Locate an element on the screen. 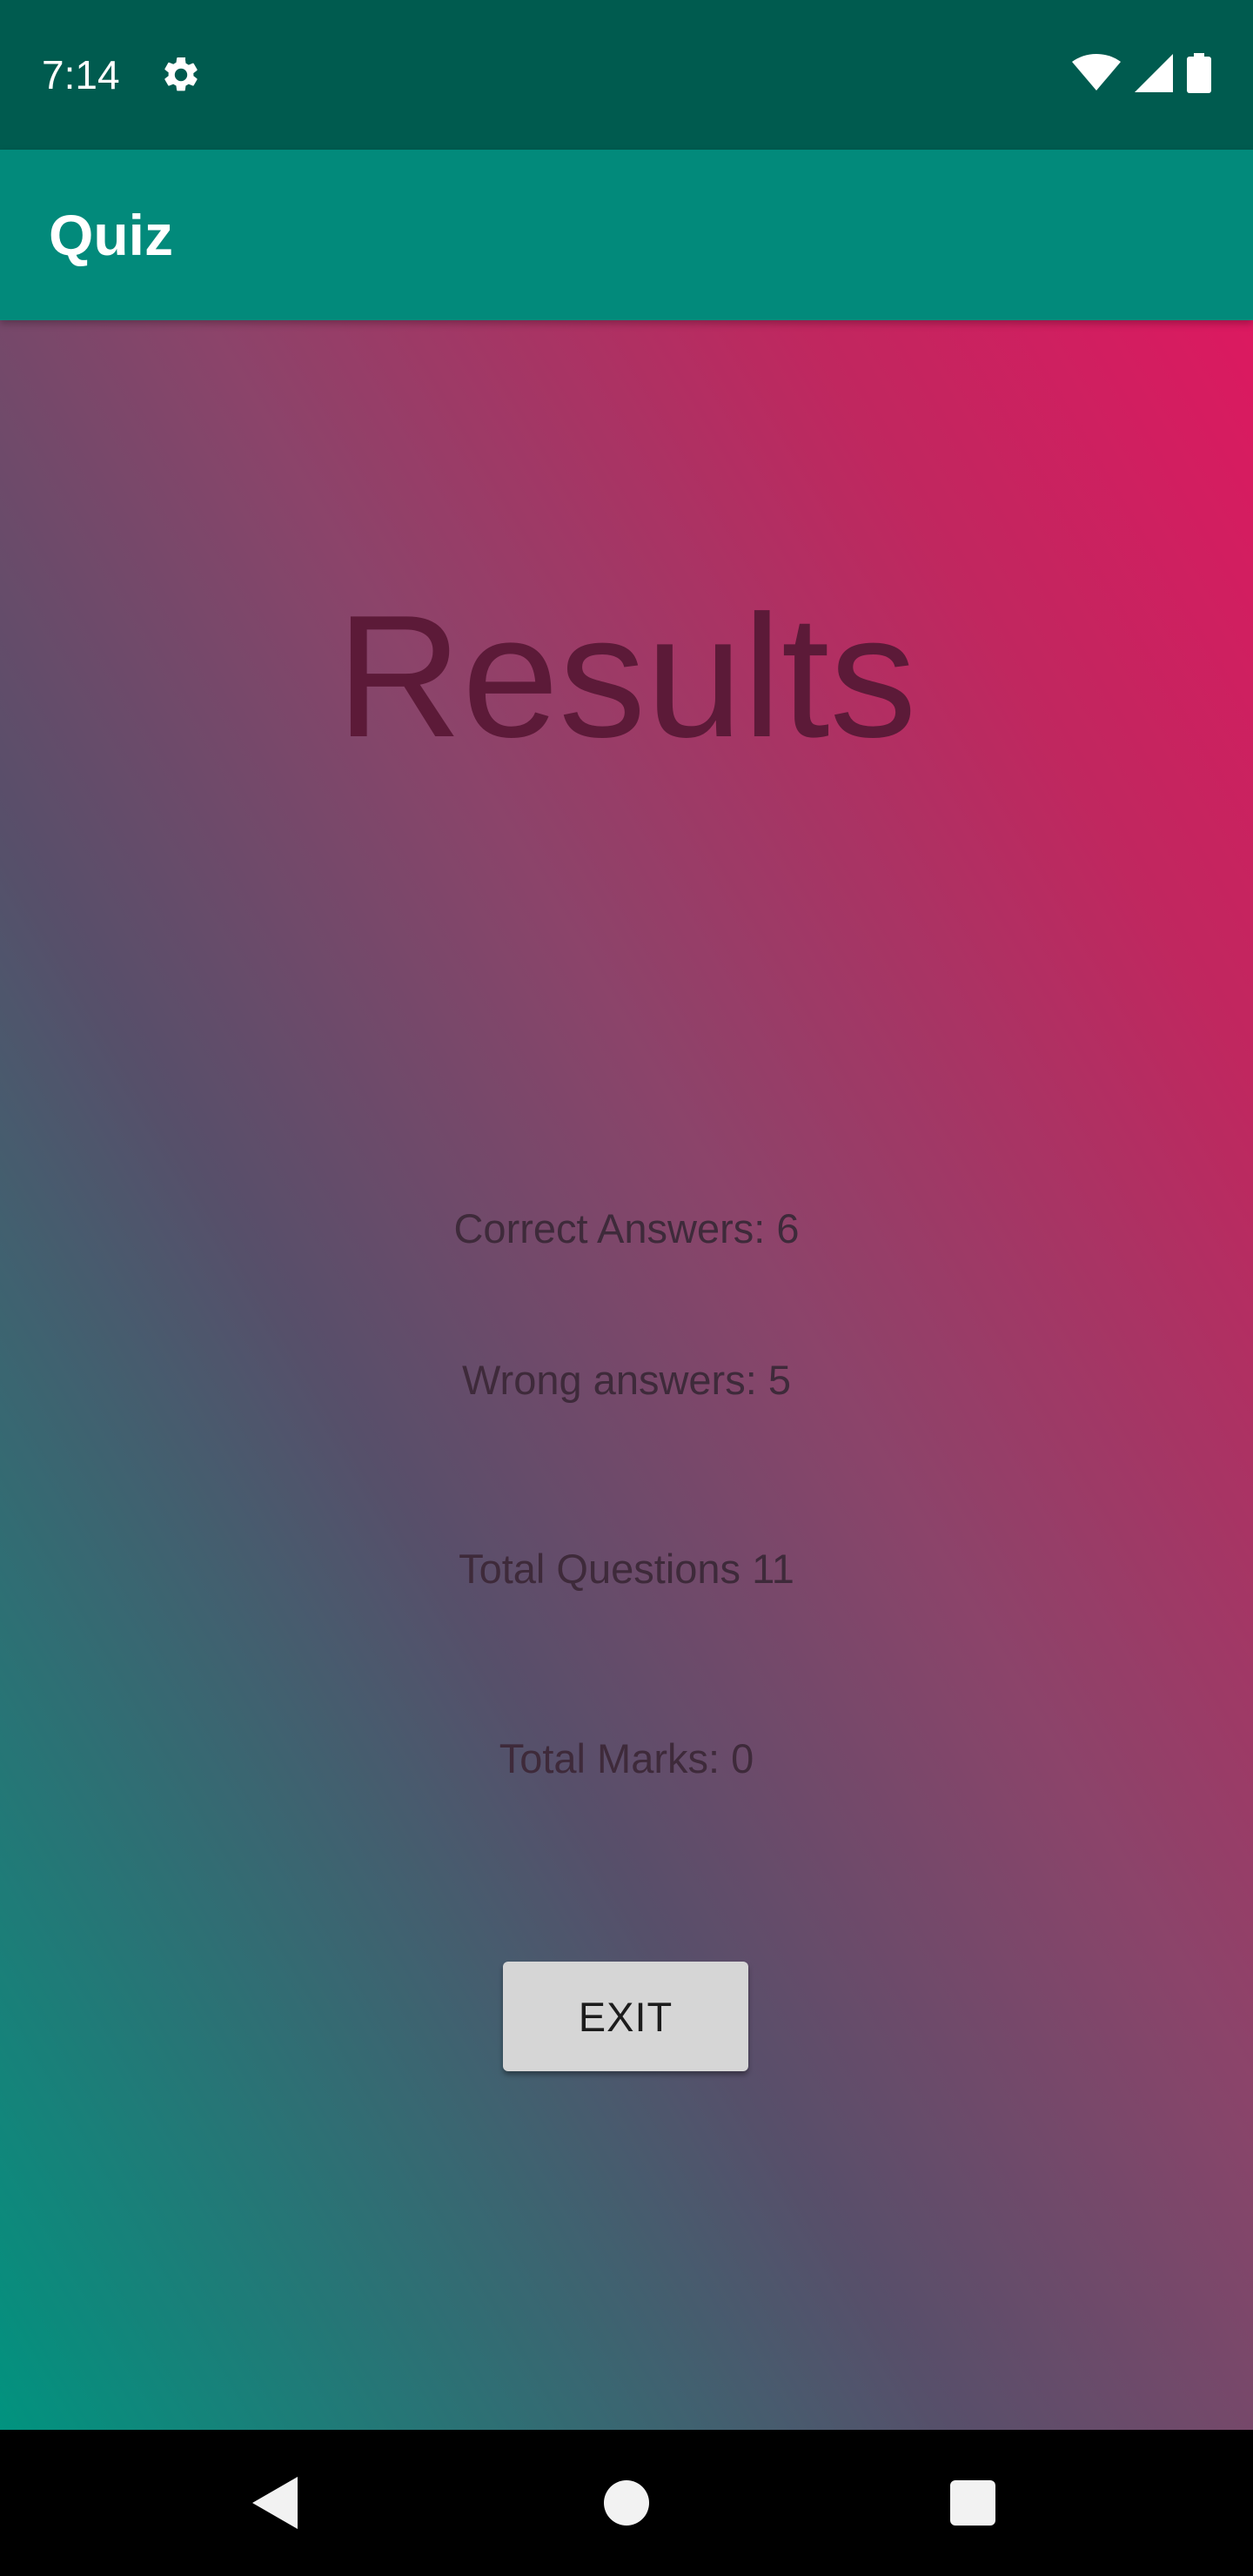 This screenshot has height=2576, width=1253. wrong-answers-text: Wrong answers: 5 is located at coordinates (626, 1380).